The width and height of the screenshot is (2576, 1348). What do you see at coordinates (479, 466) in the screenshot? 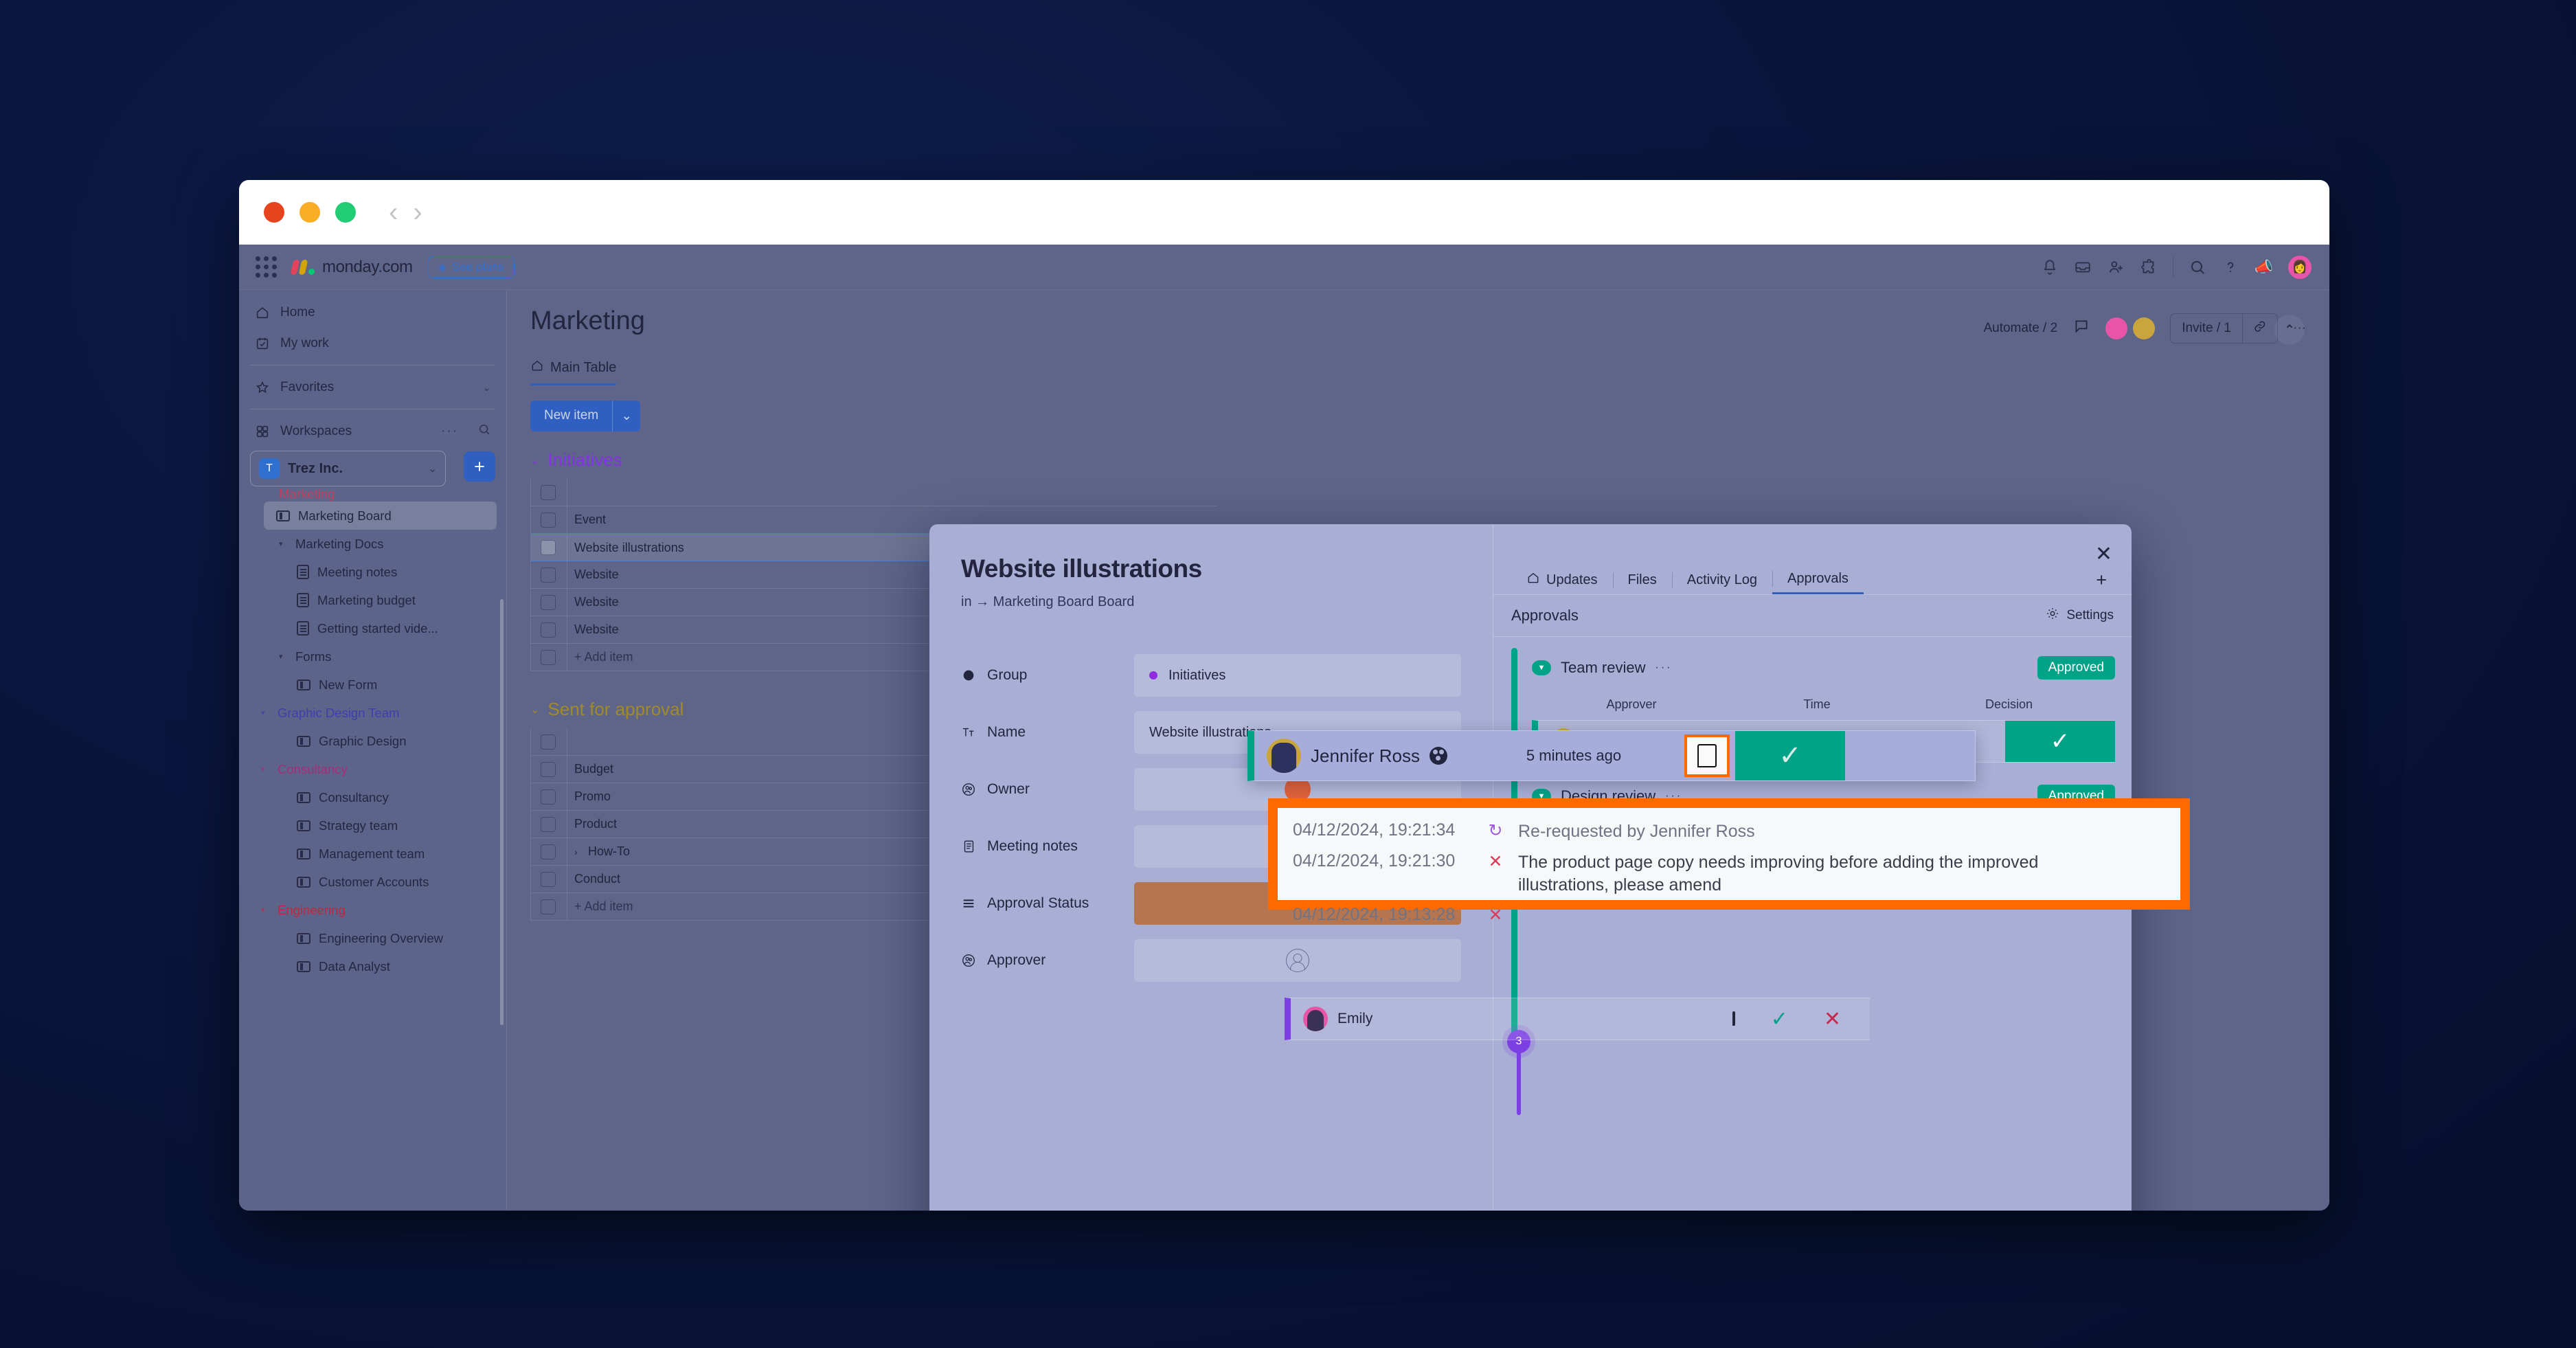
I see `add-workspace-button: +` at bounding box center [479, 466].